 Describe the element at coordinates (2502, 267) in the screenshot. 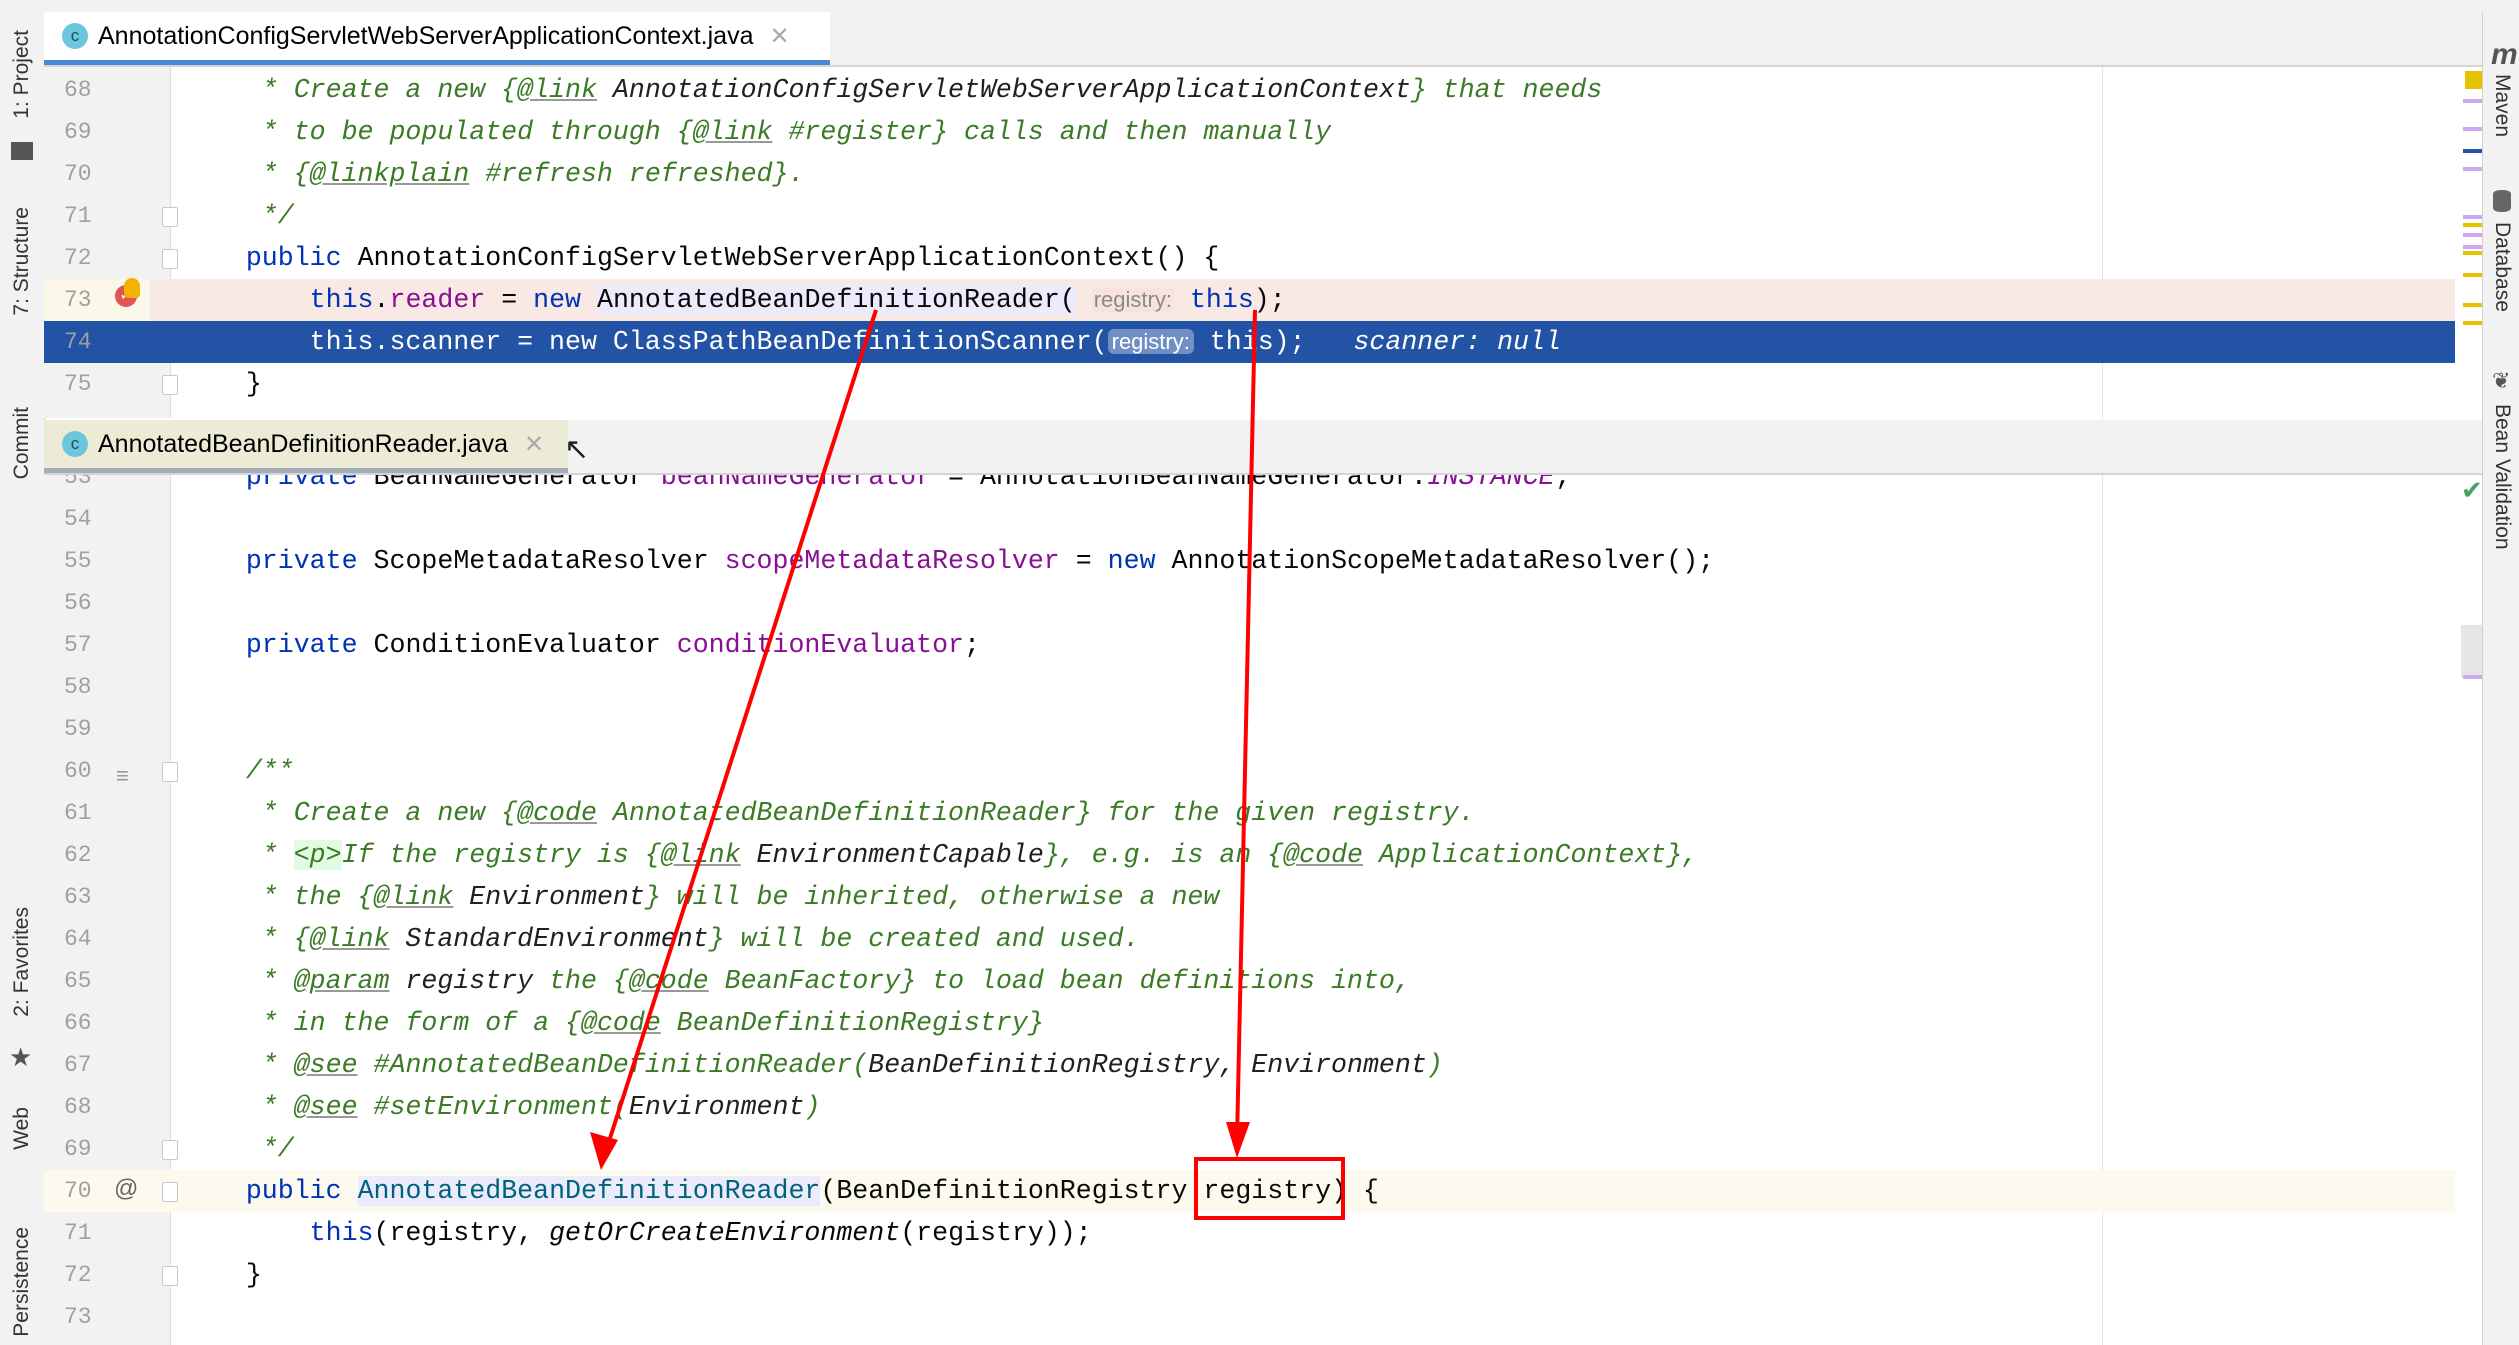

I see `toolwindow-database: Database` at that location.